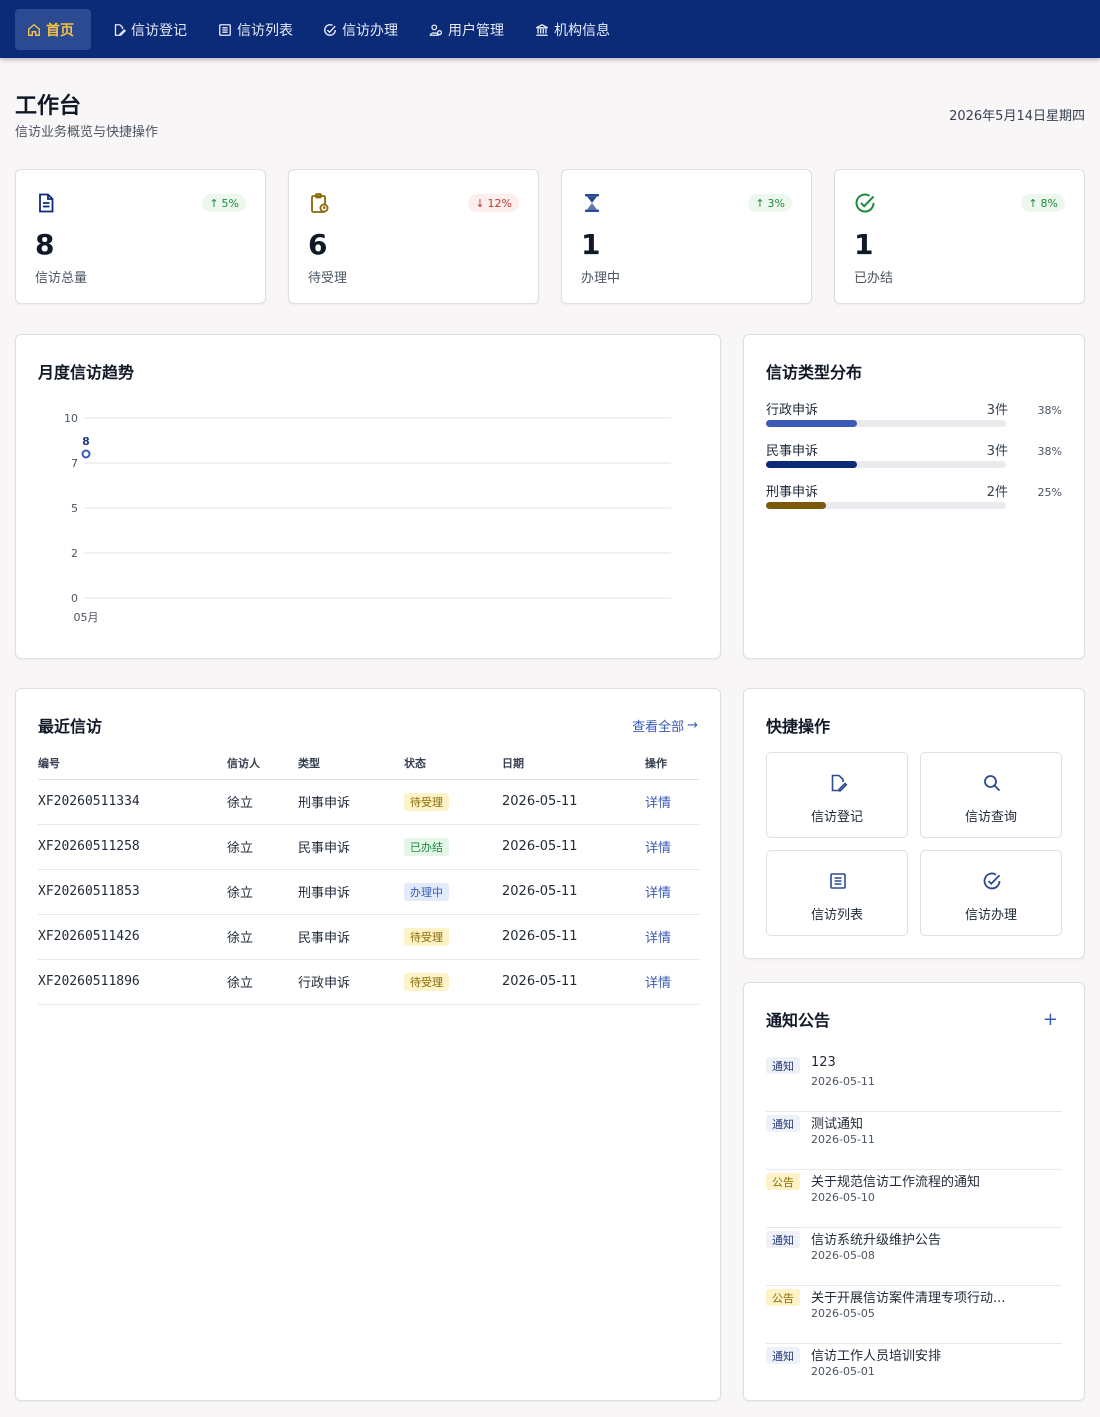 Image resolution: width=1100 pixels, height=1417 pixels. What do you see at coordinates (776, 203) in the screenshot?
I see `trend-value: 3%` at bounding box center [776, 203].